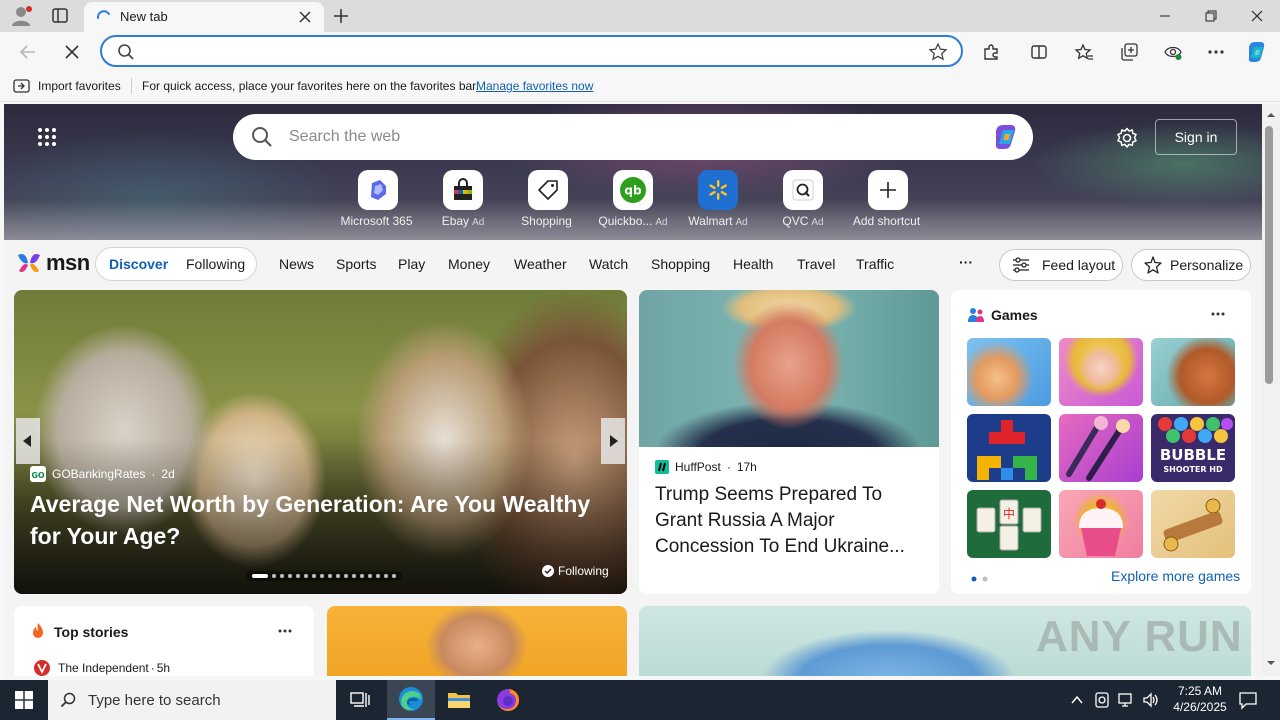  Describe the element at coordinates (1127, 138) in the screenshot. I see `page-settings-icon` at that location.